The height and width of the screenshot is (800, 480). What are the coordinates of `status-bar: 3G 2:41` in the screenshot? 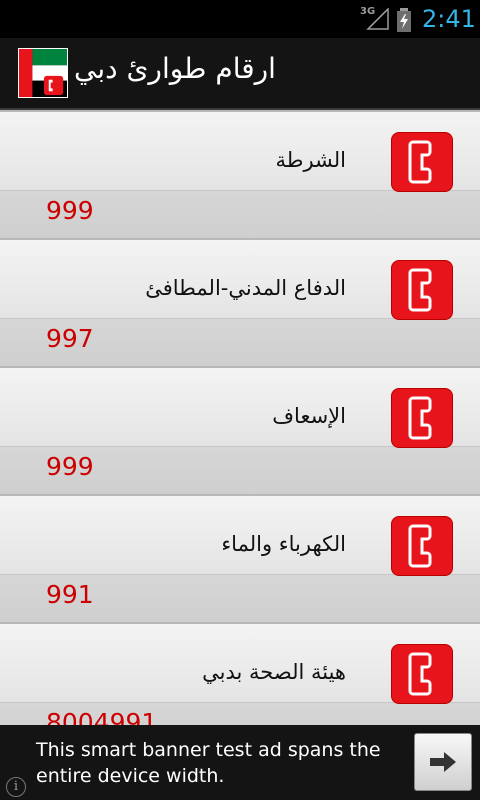 It's located at (240, 19).